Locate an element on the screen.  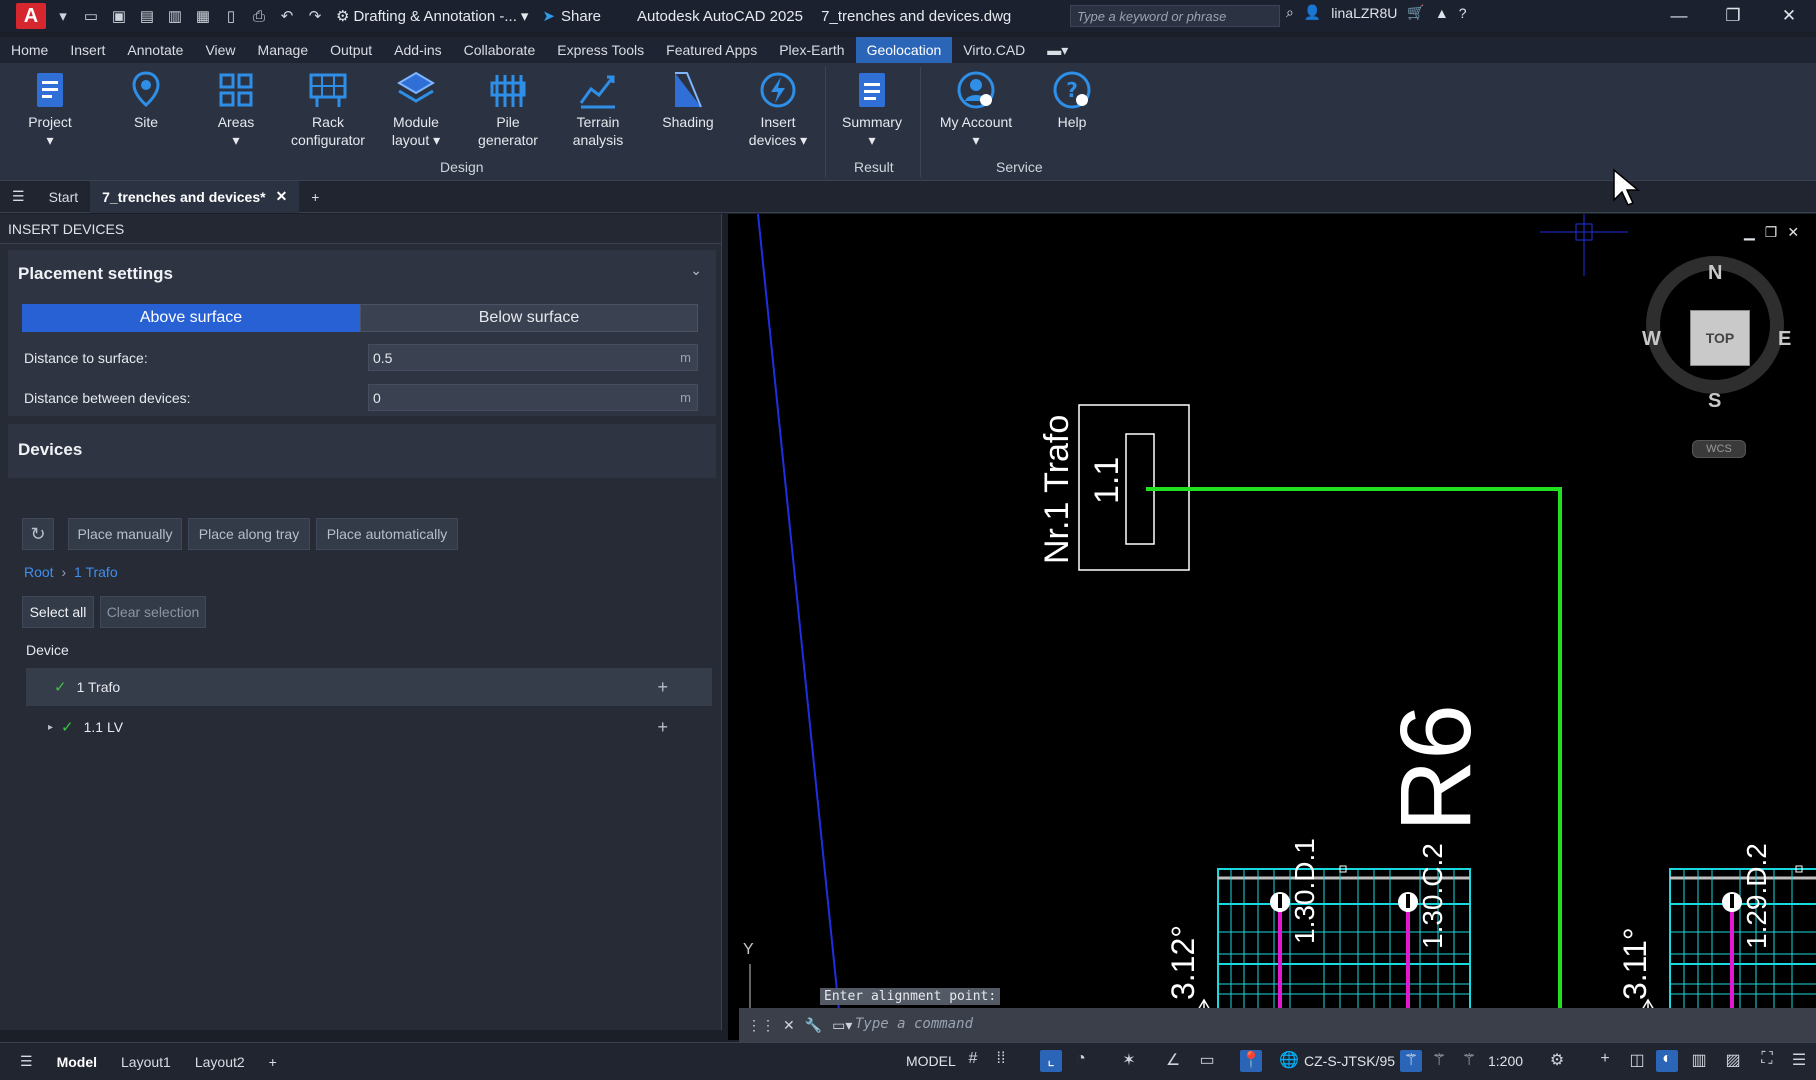
lineweight-icon: ∠ is located at coordinates (1173, 1061).